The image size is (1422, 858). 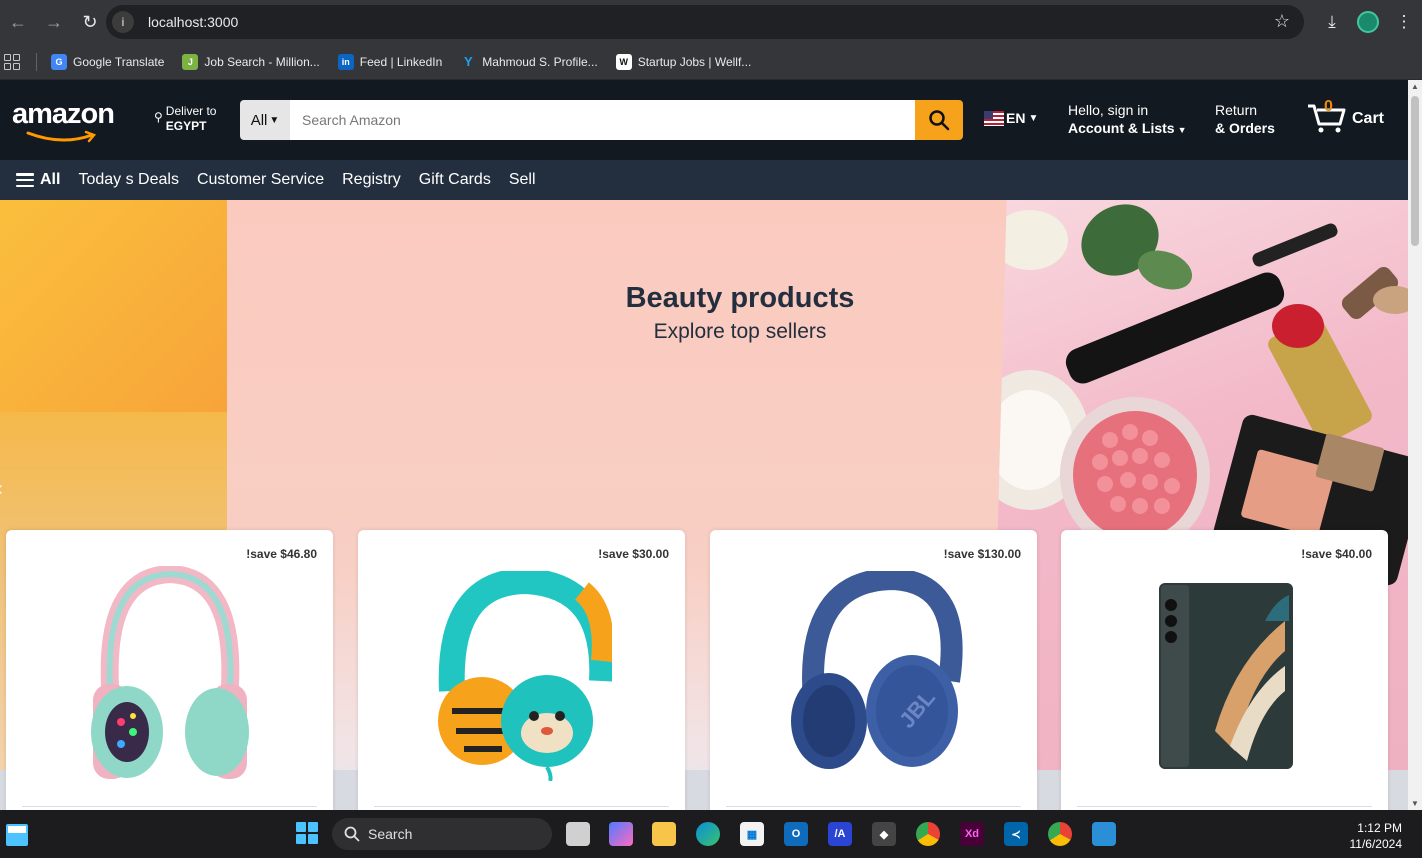 I want to click on store-icon: ▦, so click(x=752, y=834).